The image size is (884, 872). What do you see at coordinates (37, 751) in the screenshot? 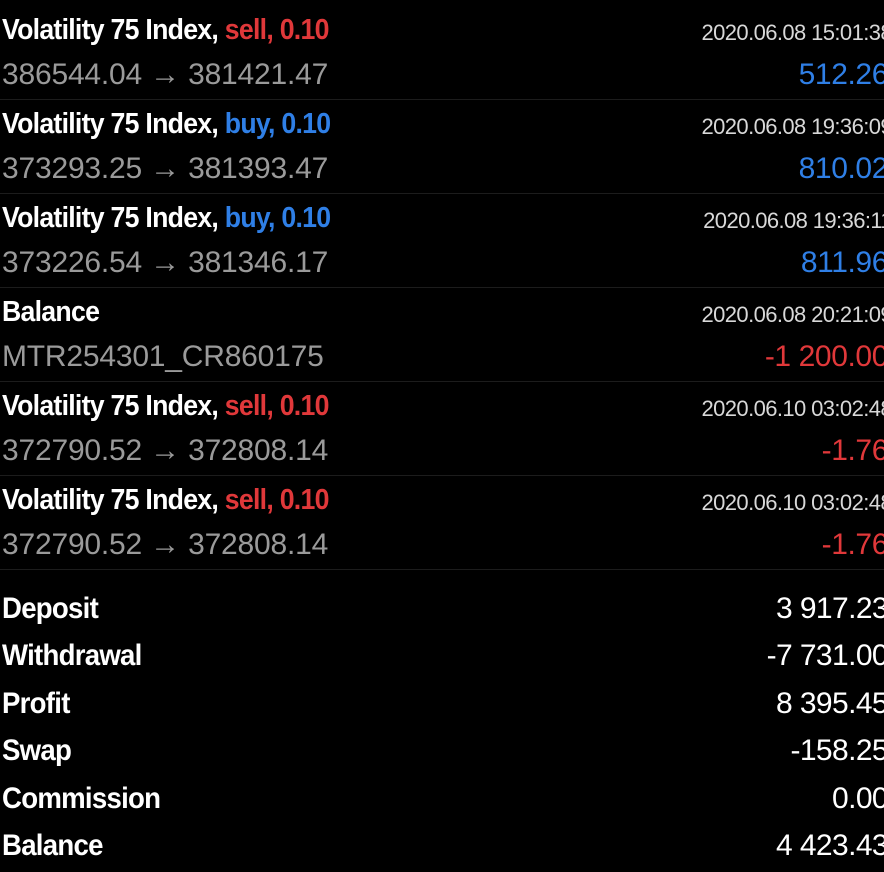
I see `summary-label: Swap` at bounding box center [37, 751].